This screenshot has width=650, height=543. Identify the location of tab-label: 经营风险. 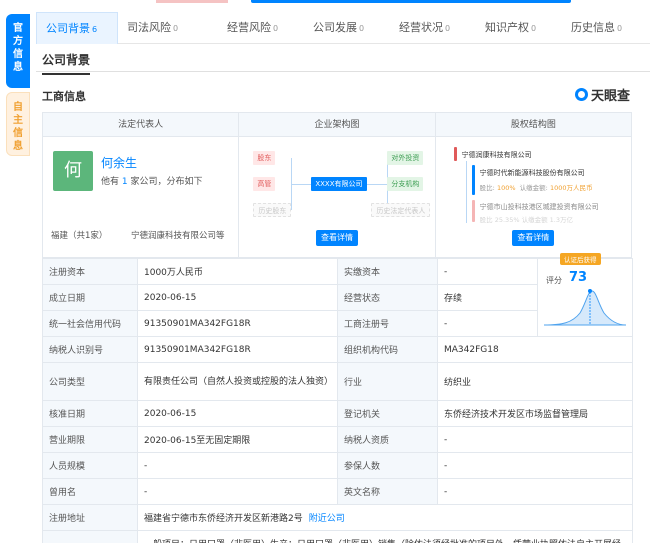
(249, 27).